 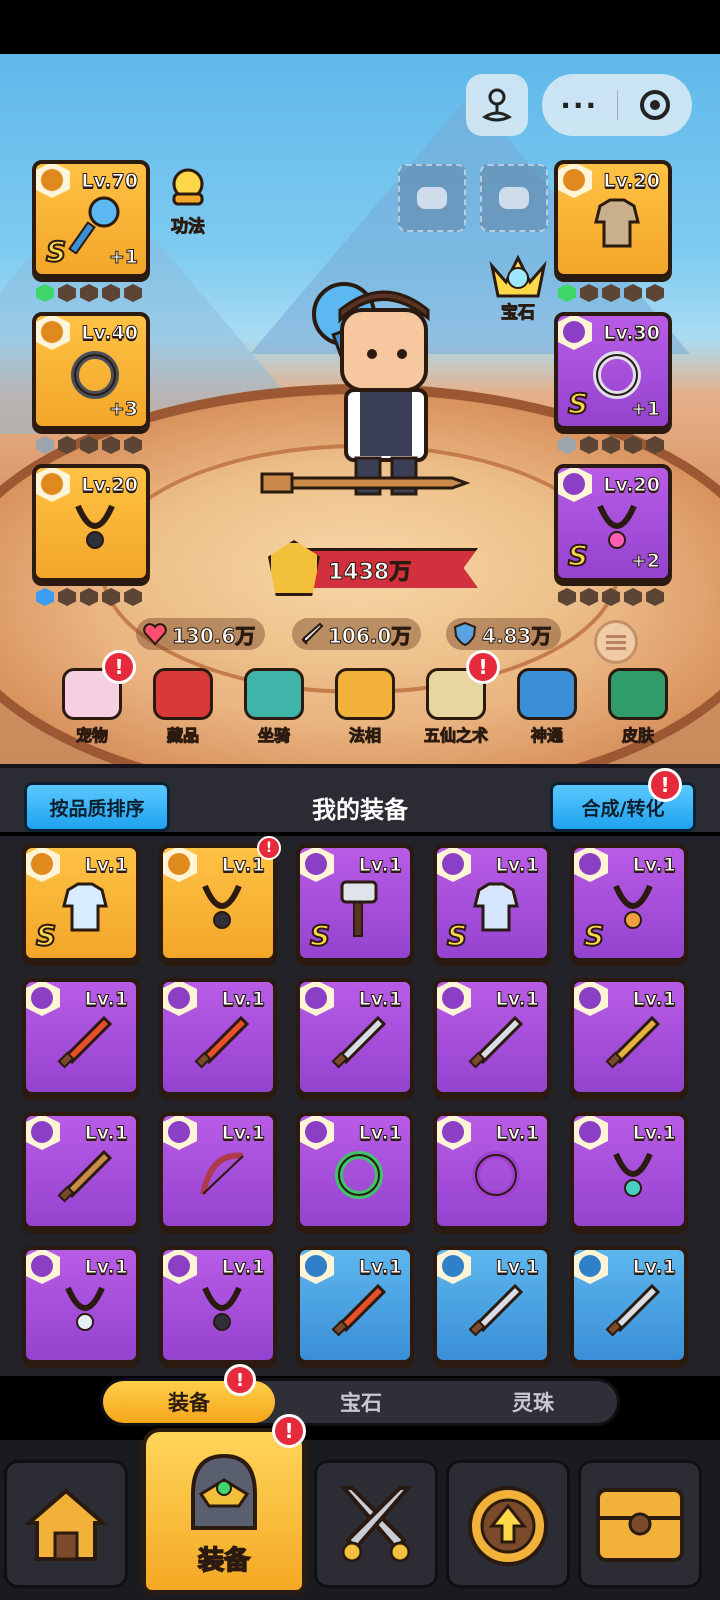 What do you see at coordinates (547, 708) in the screenshot?
I see `feature-divine-power: 神通` at bounding box center [547, 708].